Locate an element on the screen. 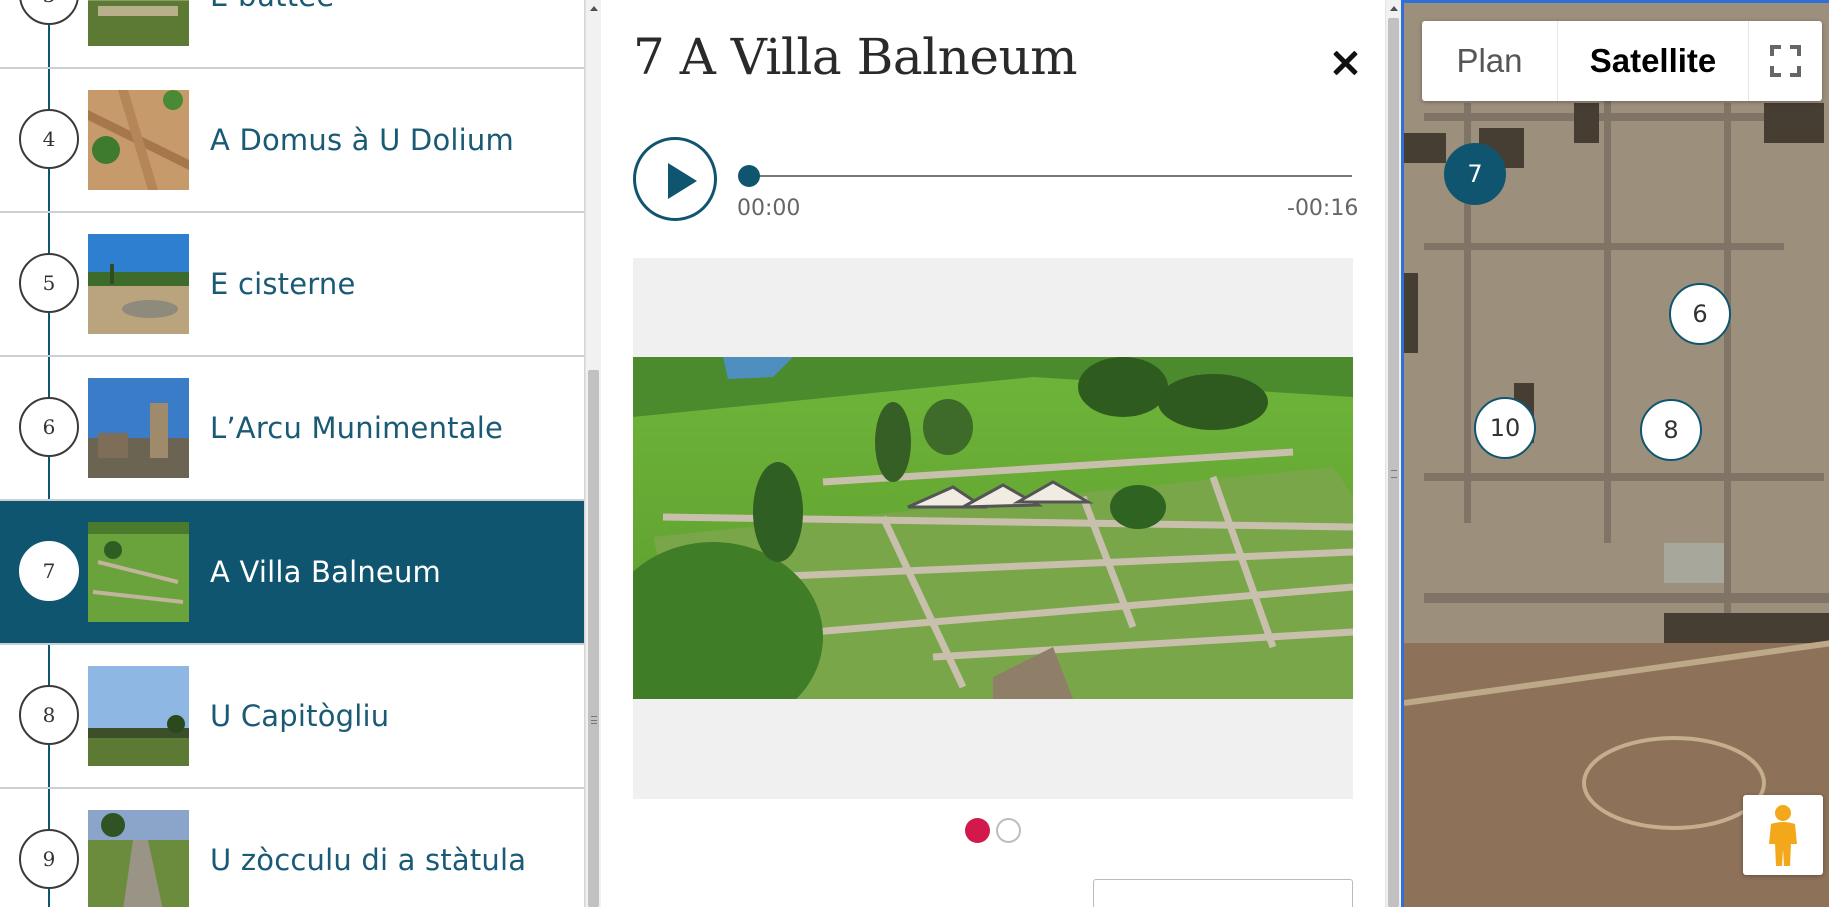 This screenshot has height=907, width=1829. fullscreen-icon is located at coordinates (1785, 61).